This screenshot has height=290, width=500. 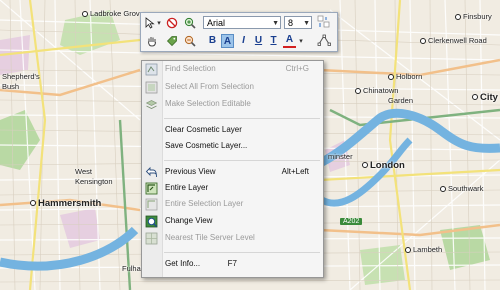 I want to click on map-label: West, so click(x=83, y=171).